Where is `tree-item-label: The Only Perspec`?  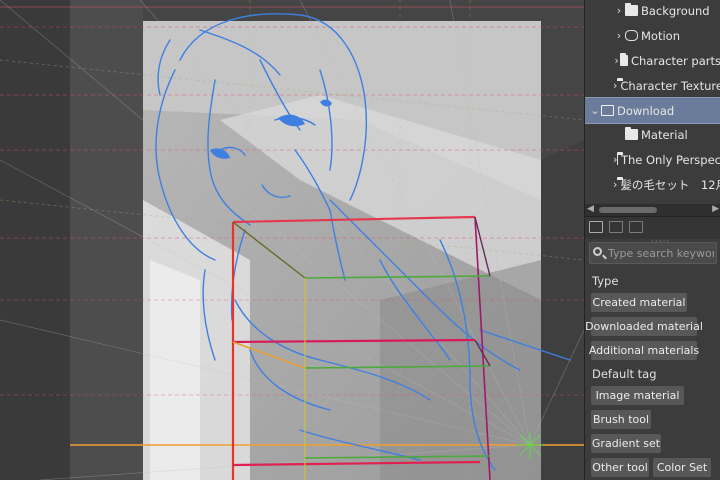
tree-item-label: The Only Perspec is located at coordinates (670, 159).